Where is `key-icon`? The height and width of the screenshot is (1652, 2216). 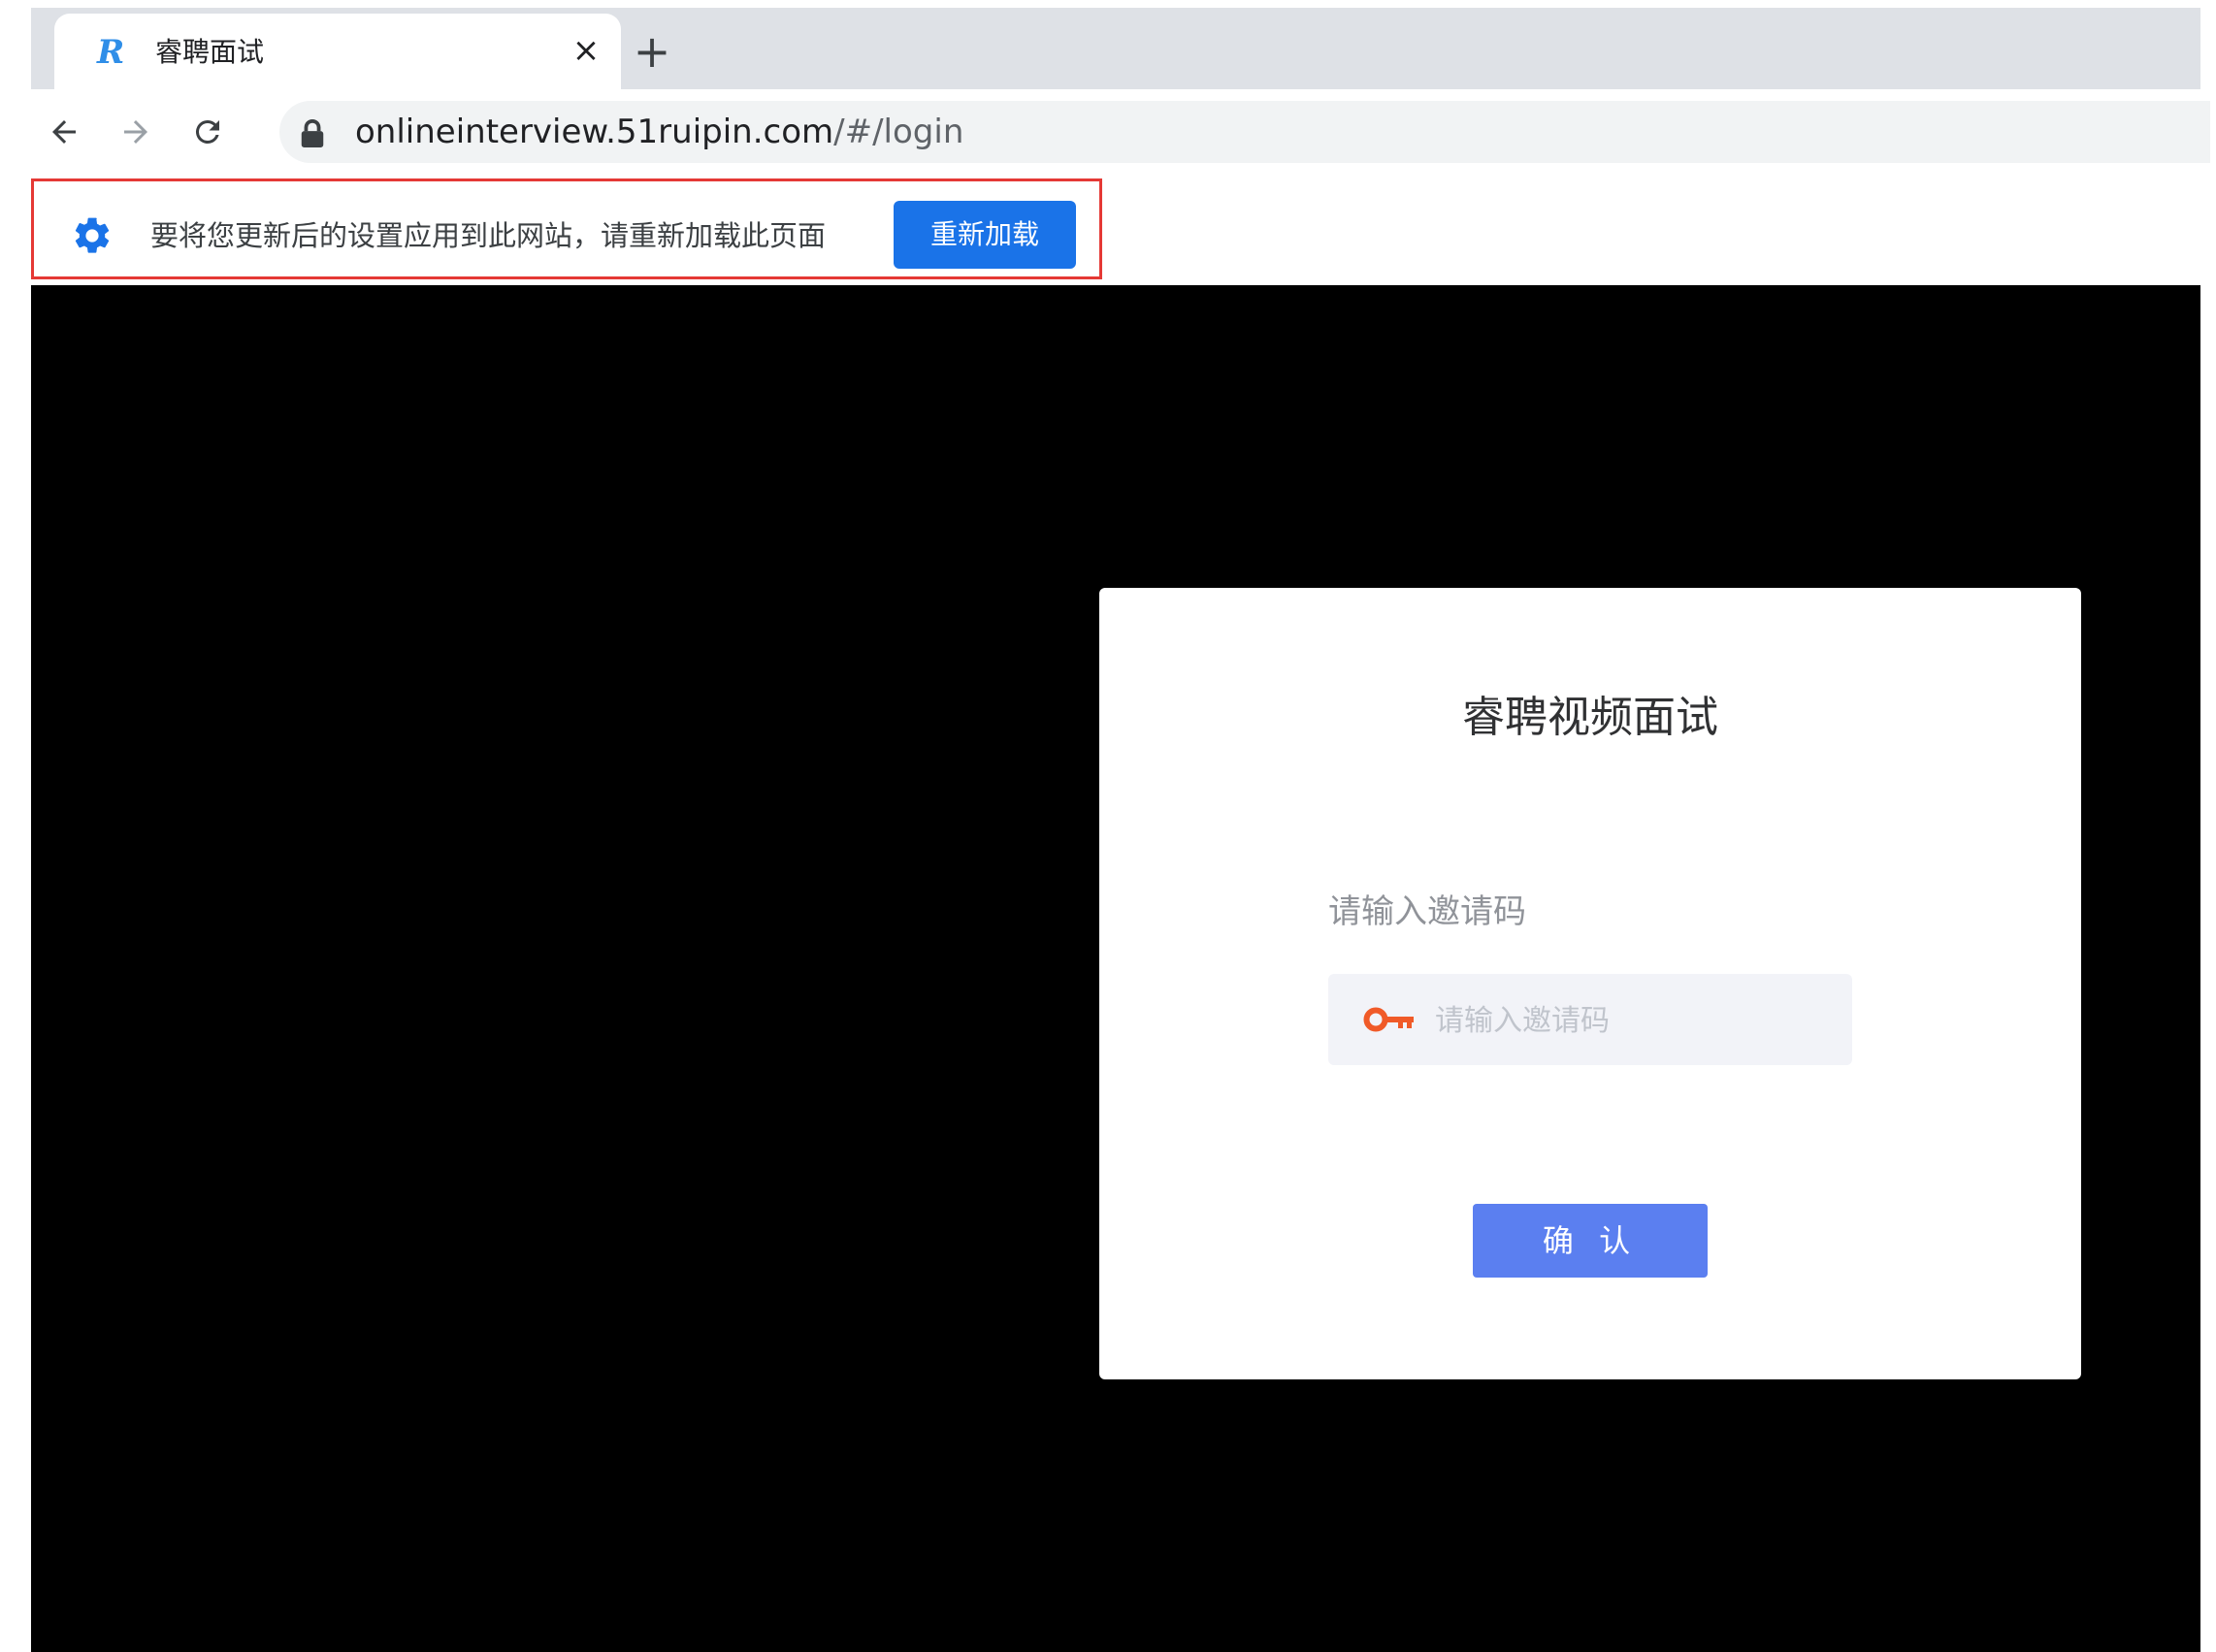
key-icon is located at coordinates (1388, 1019).